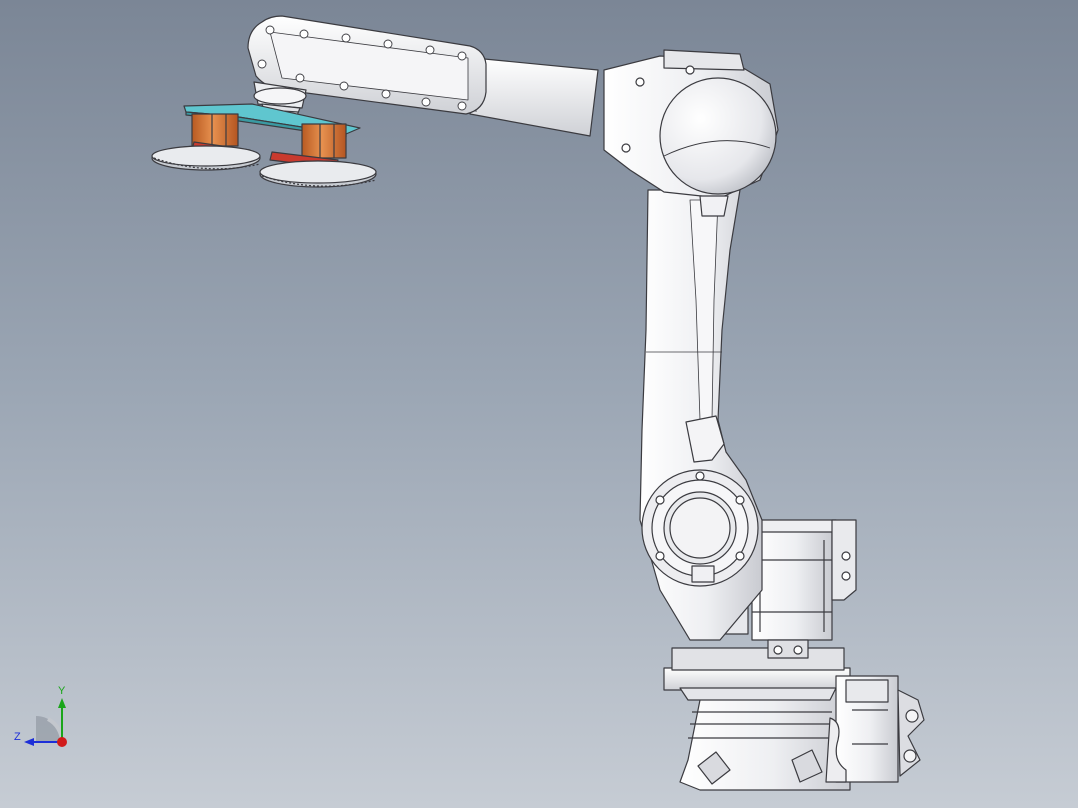 The height and width of the screenshot is (808, 1078). Describe the element at coordinates (264, 145) in the screenshot. I see `vacuum-gripper-tool` at that location.